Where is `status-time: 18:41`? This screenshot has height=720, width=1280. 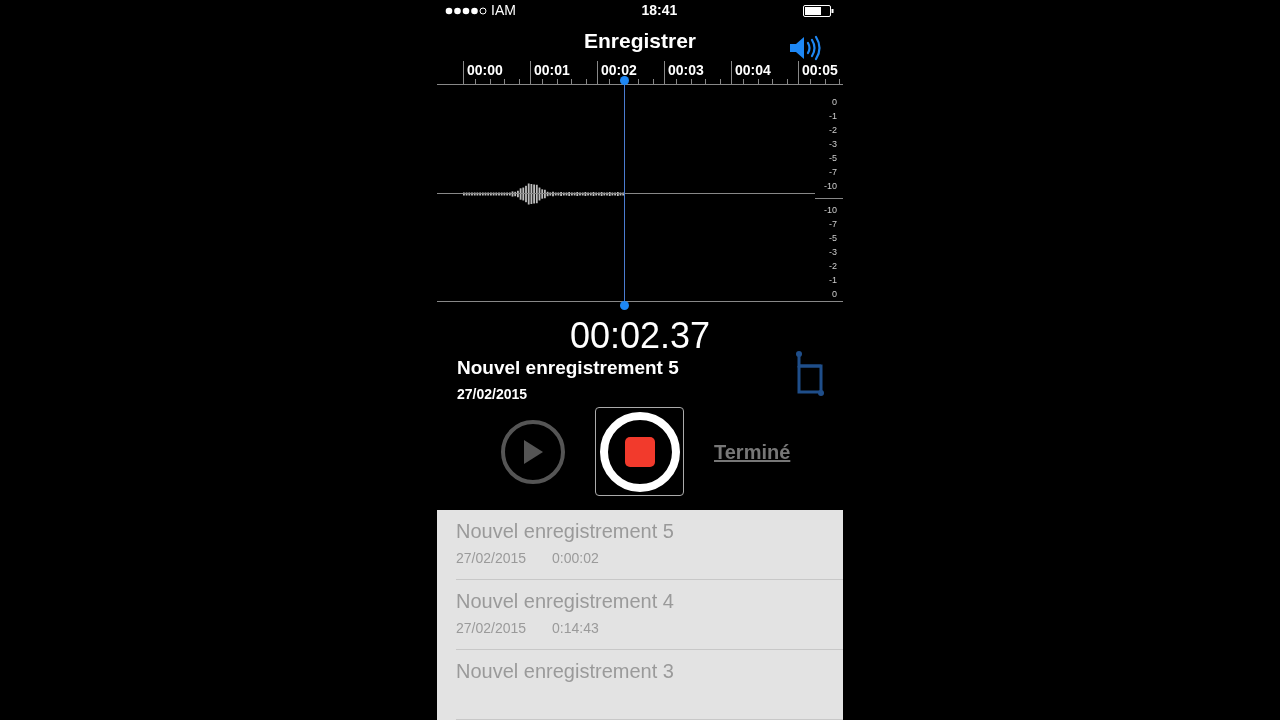 status-time: 18:41 is located at coordinates (659, 10).